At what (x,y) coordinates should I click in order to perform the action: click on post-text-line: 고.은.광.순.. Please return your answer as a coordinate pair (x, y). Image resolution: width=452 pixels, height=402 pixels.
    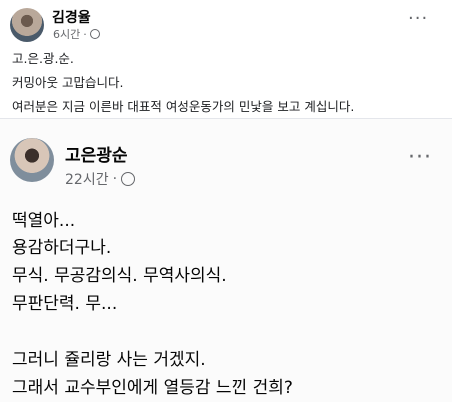
    Looking at the image, I should click on (43, 58).